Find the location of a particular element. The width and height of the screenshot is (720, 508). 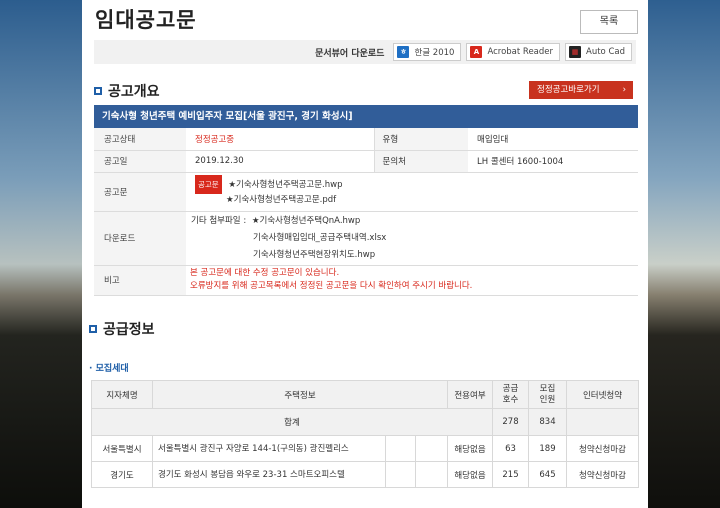

supply-header-row: 지자체명 주택정보 전용여부 공급 호수 모집 인원 인터넷청약 is located at coordinates (365, 394).